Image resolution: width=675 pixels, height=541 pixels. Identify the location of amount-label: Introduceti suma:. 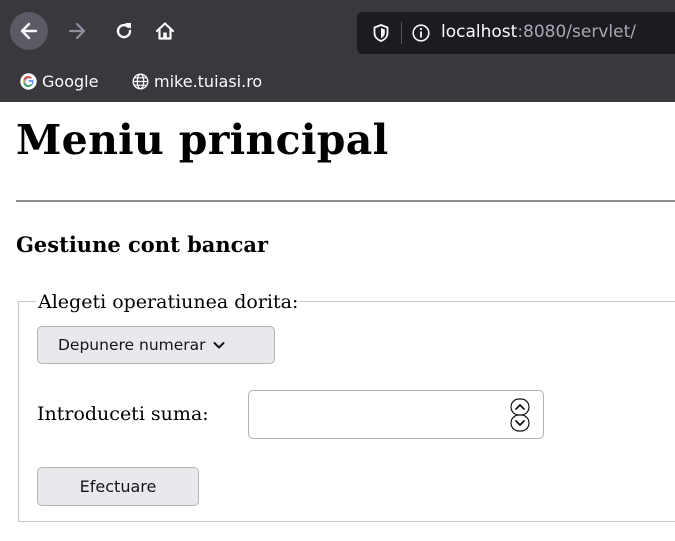
(123, 414).